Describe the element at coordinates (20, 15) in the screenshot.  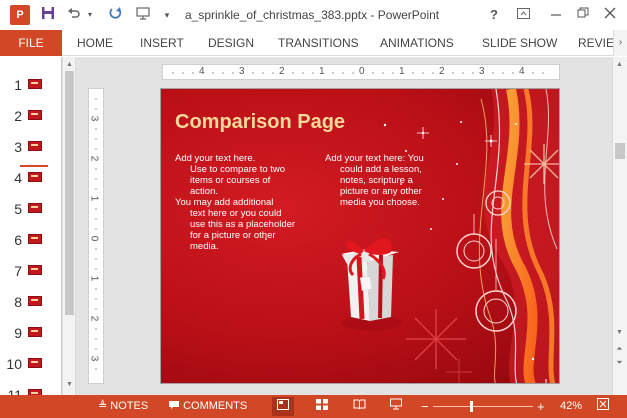
I see `powerpoint-app-icon: P` at that location.